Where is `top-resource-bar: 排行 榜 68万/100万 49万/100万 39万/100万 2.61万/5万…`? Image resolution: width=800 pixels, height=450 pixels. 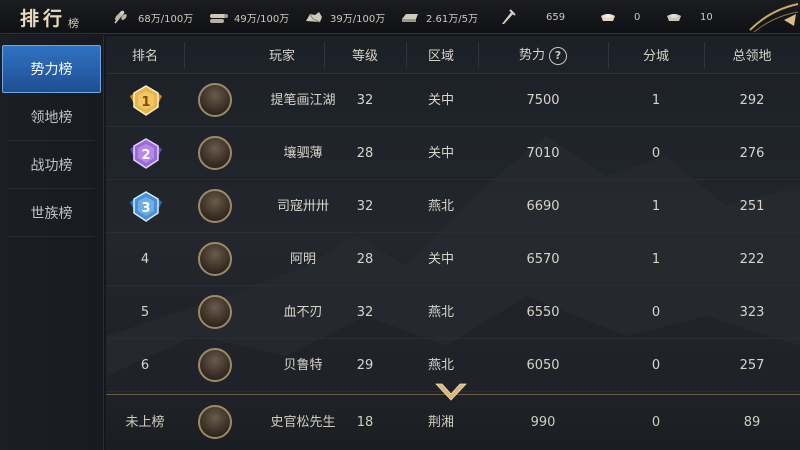
top-resource-bar: 排行 榜 68万/100万 49万/100万 39万/100万 2.61万/5万… is located at coordinates (400, 17).